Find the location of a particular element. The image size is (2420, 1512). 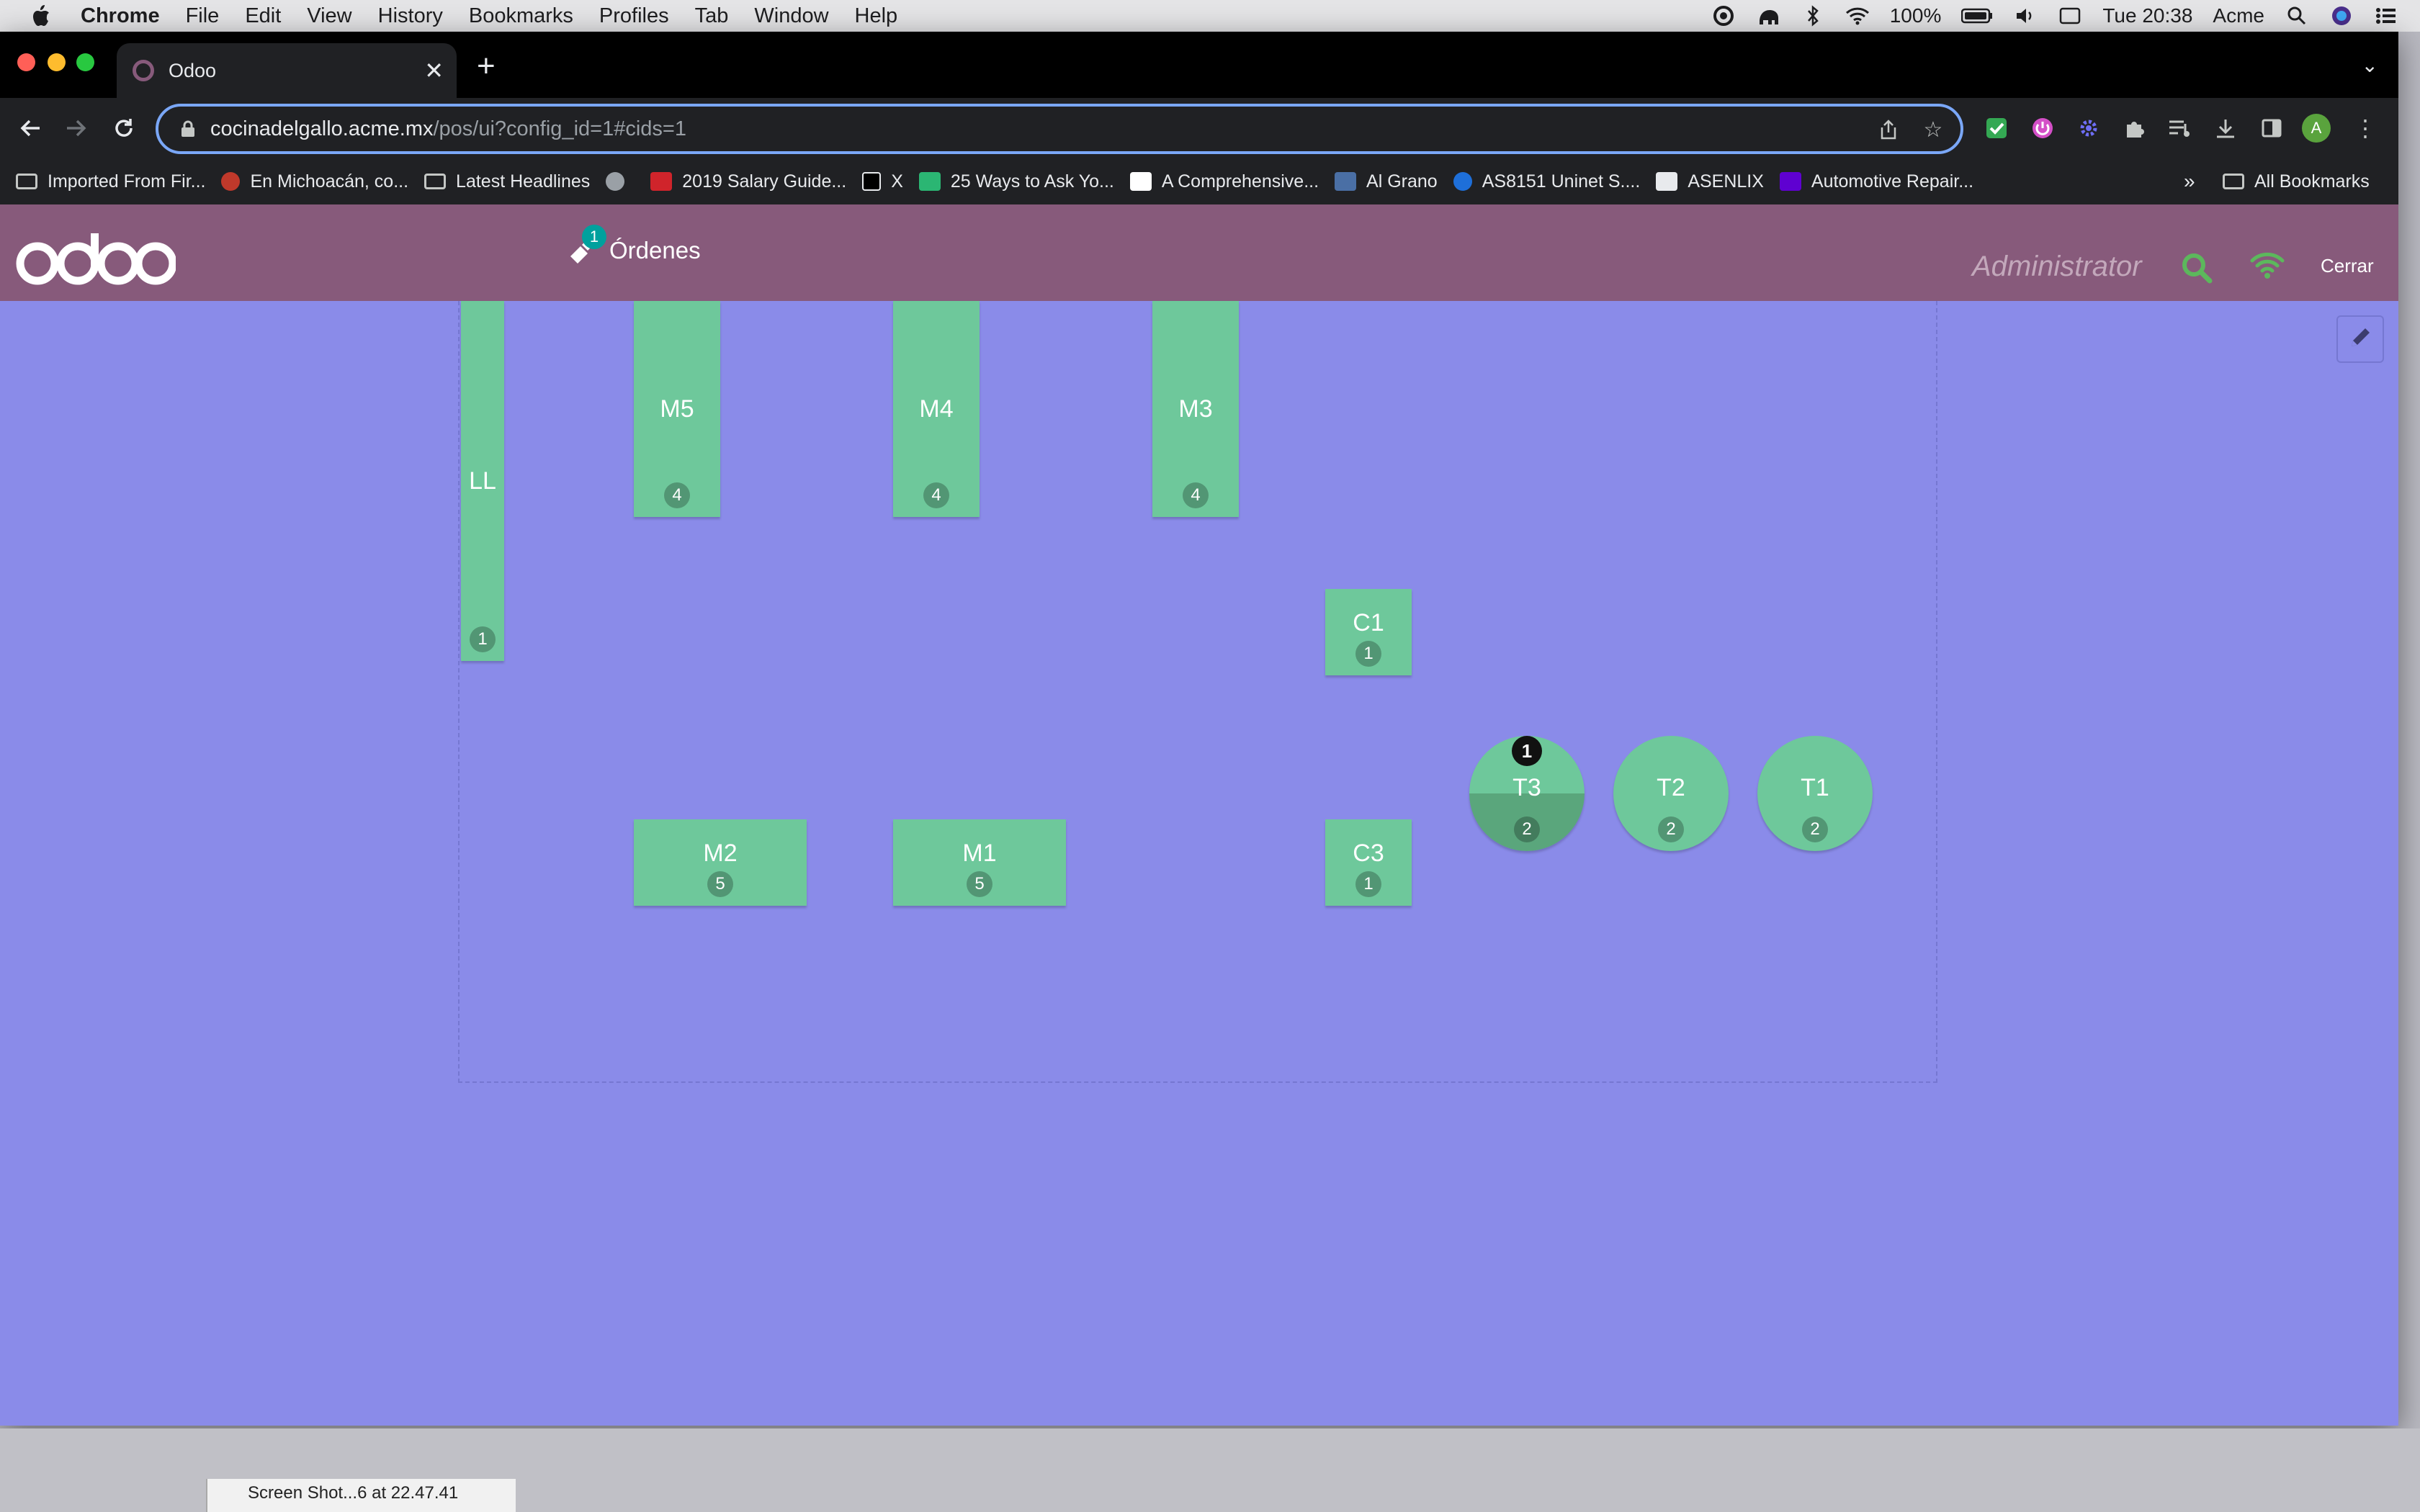

tab-title: Odoo is located at coordinates (193, 70).